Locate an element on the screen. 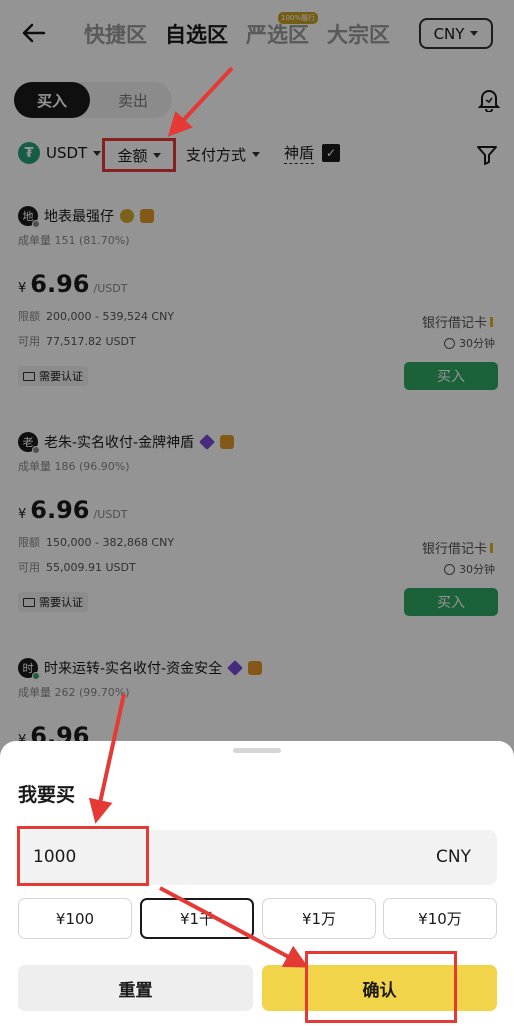  quick-amount-100: ¥100 is located at coordinates (75, 918).